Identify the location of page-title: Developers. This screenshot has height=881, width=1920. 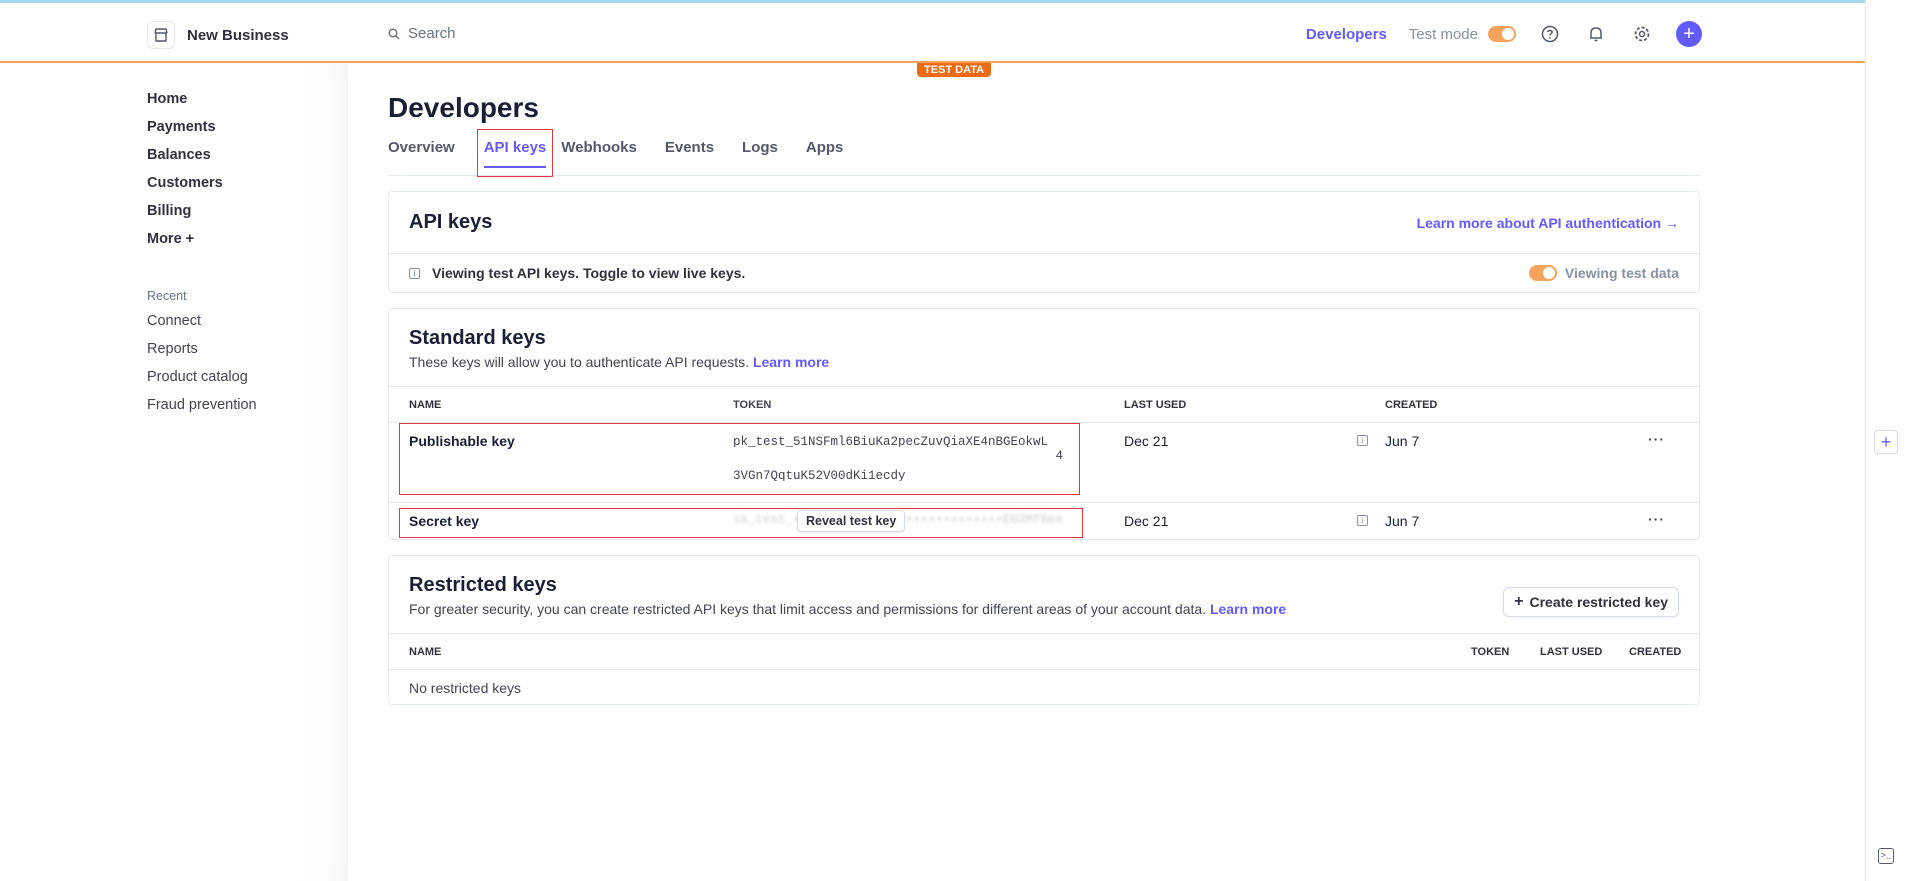
(463, 107).